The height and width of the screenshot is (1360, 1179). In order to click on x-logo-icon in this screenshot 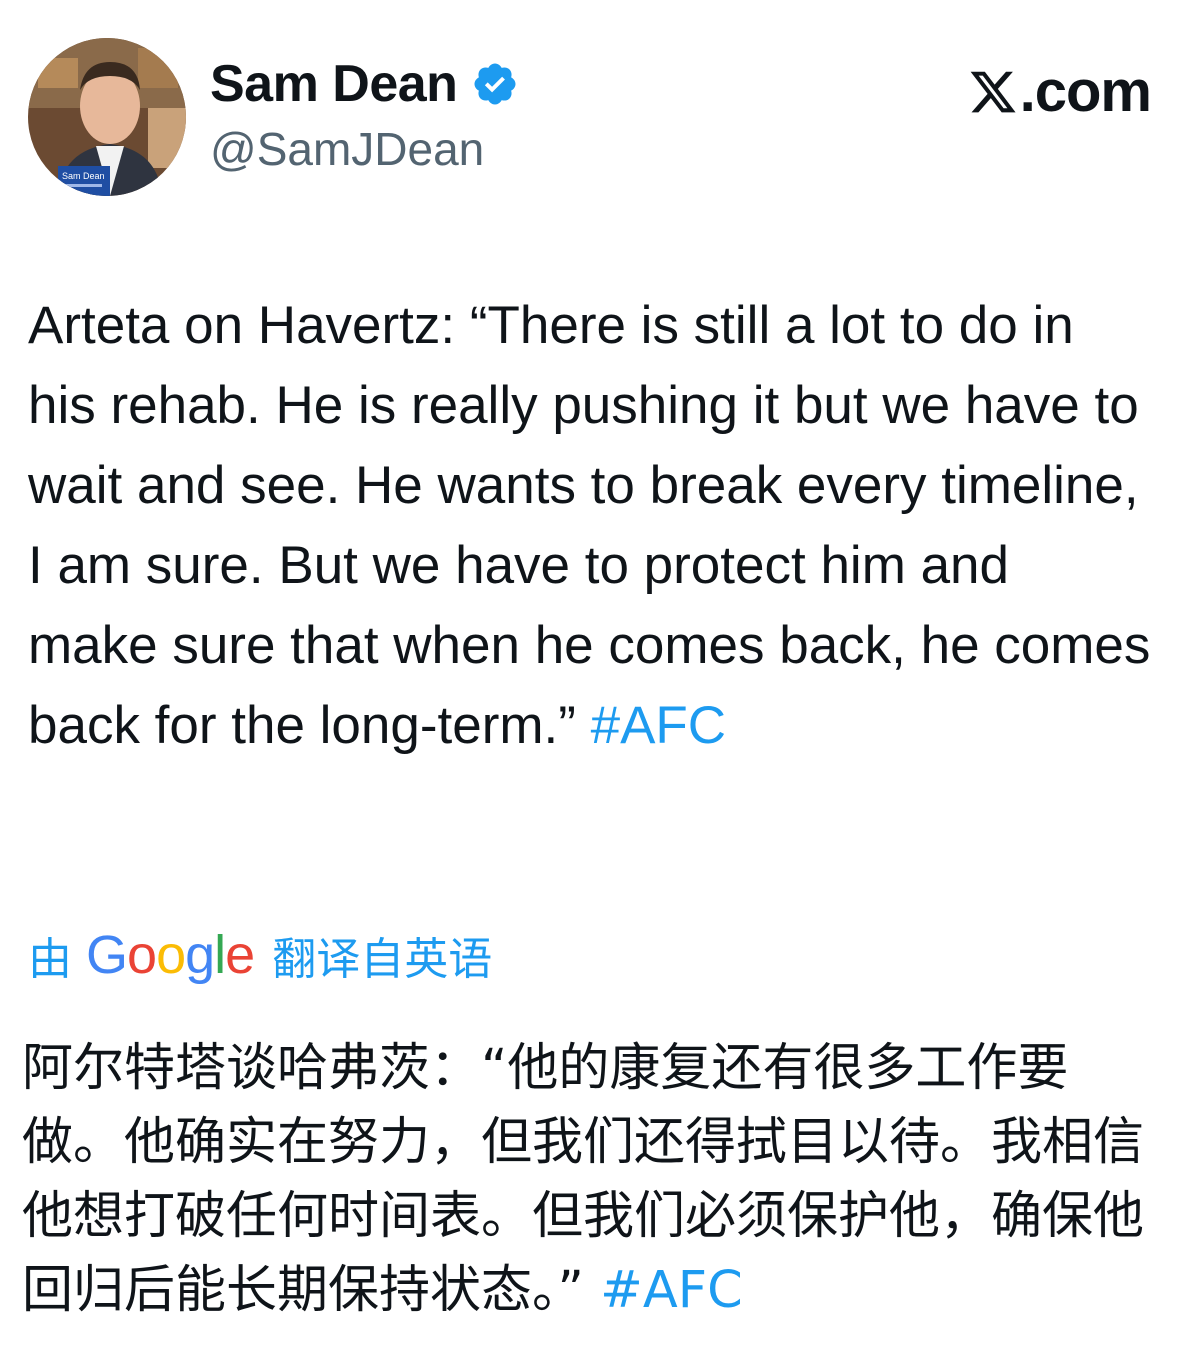, I will do `click(993, 91)`.